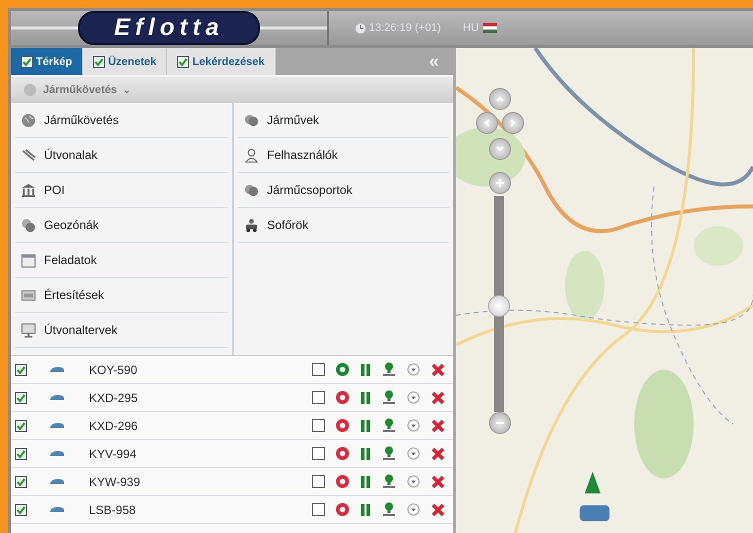 The height and width of the screenshot is (533, 753). What do you see at coordinates (28, 260) in the screenshot?
I see `calendar-icon` at bounding box center [28, 260].